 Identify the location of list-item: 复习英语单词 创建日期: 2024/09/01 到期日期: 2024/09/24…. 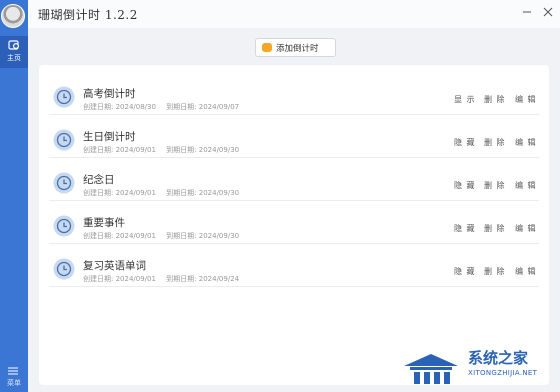
(294, 266).